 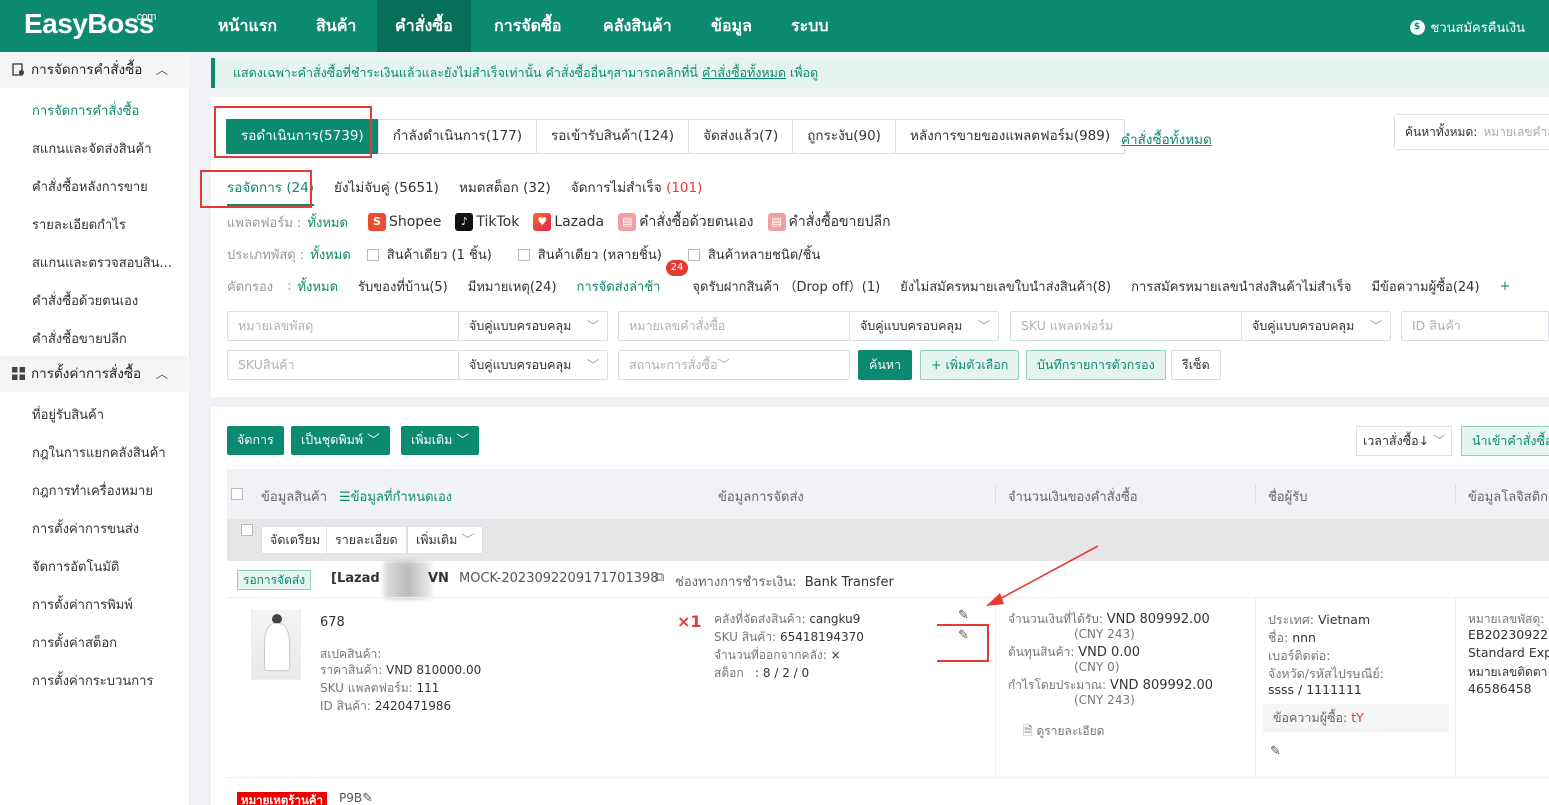 What do you see at coordinates (90, 24) in the screenshot?
I see `logo: EasyBoss .com` at bounding box center [90, 24].